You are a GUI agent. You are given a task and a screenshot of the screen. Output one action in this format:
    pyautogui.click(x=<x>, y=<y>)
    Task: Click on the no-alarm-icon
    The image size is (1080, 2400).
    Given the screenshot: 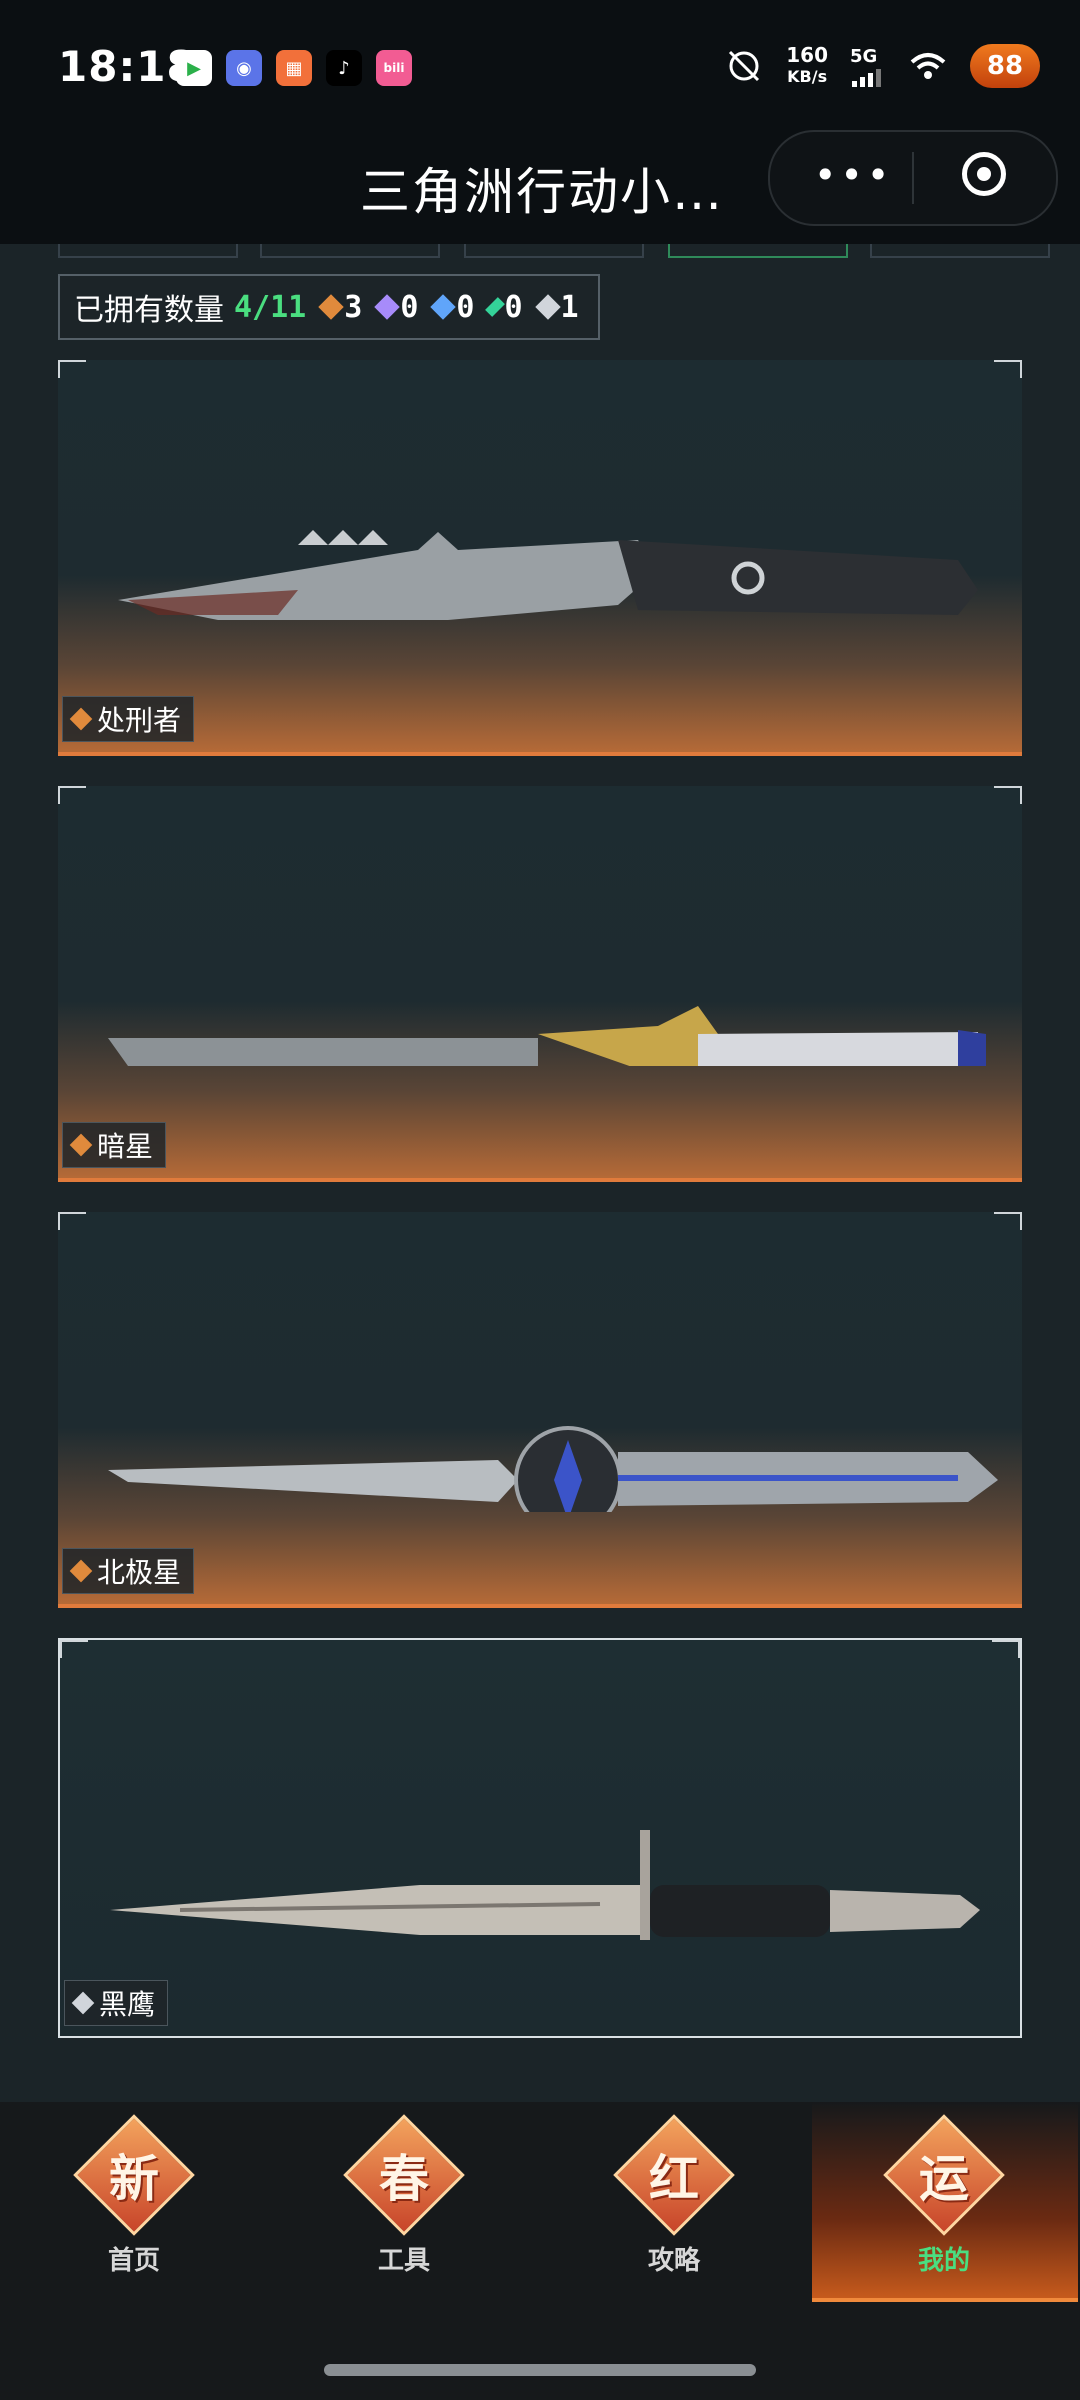 What is the action you would take?
    pyautogui.click(x=744, y=66)
    